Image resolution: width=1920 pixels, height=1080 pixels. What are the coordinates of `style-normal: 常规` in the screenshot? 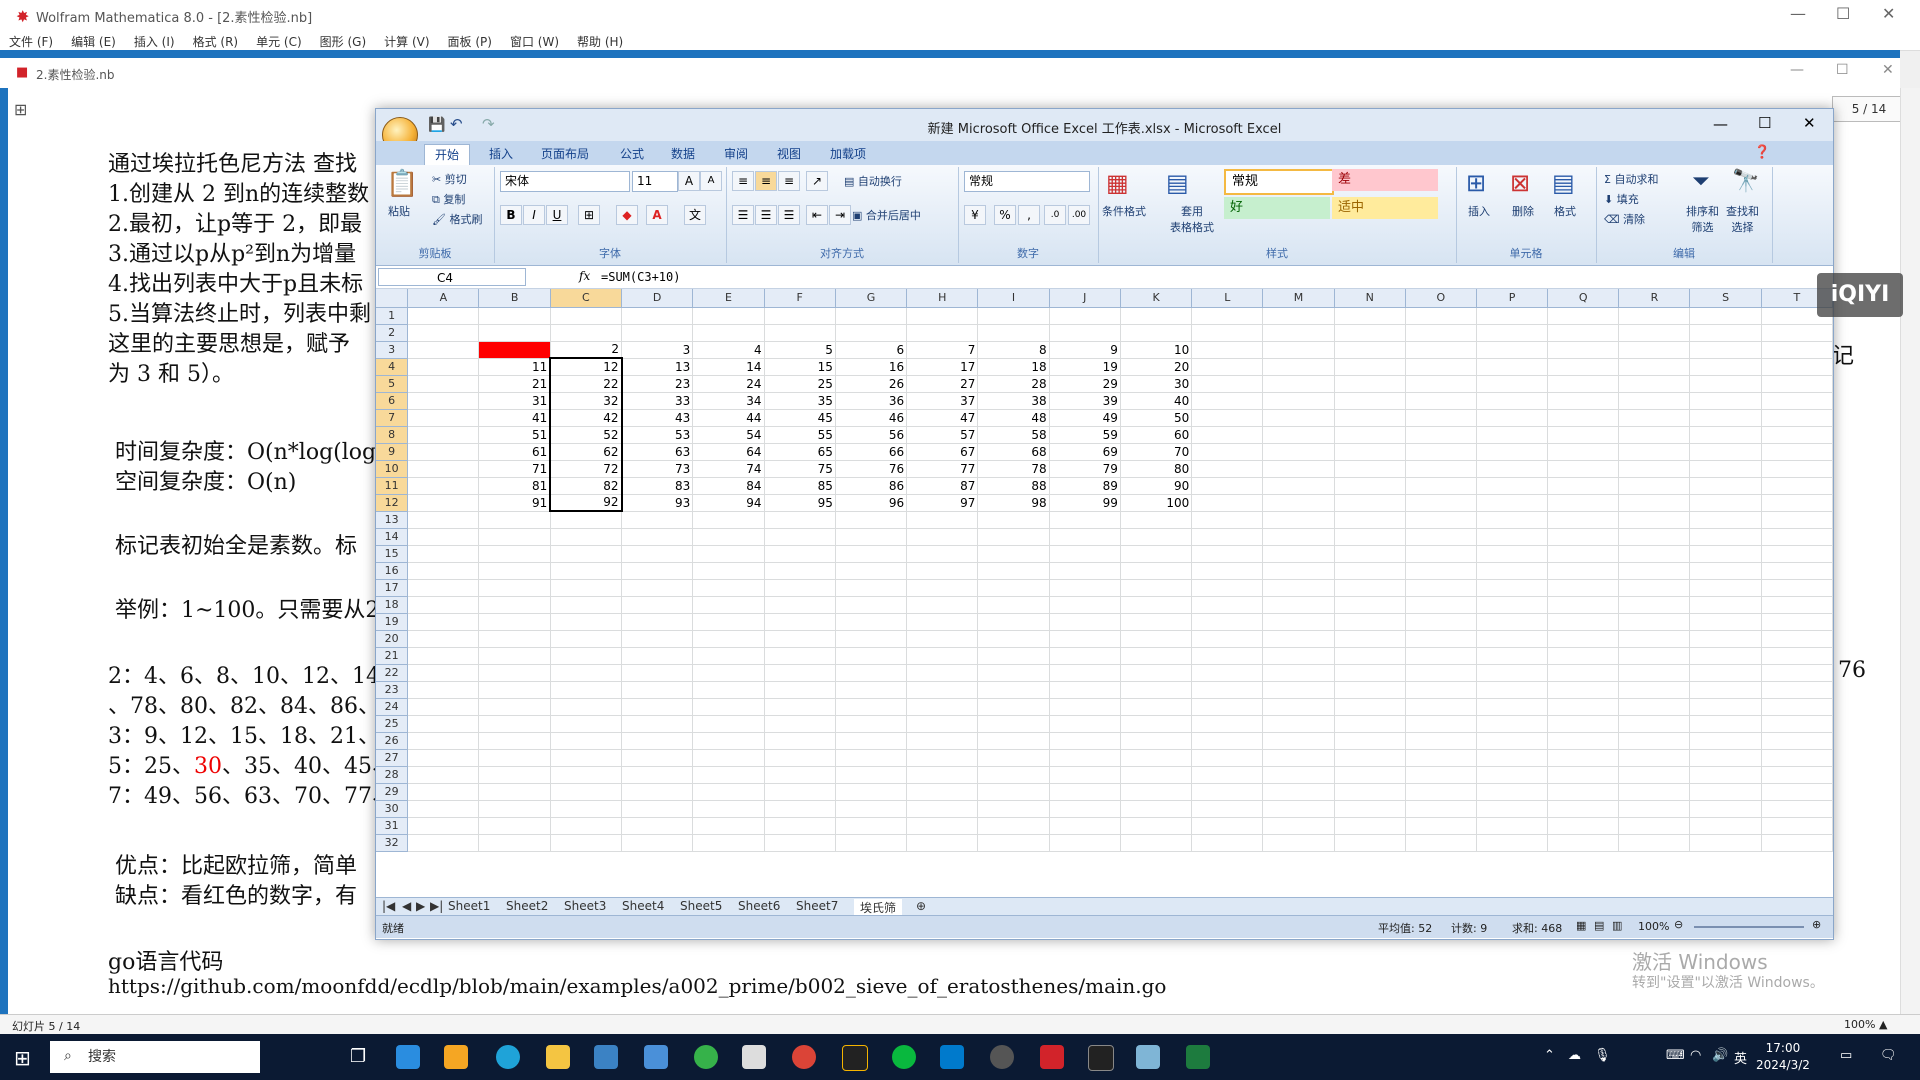 It's located at (1279, 182).